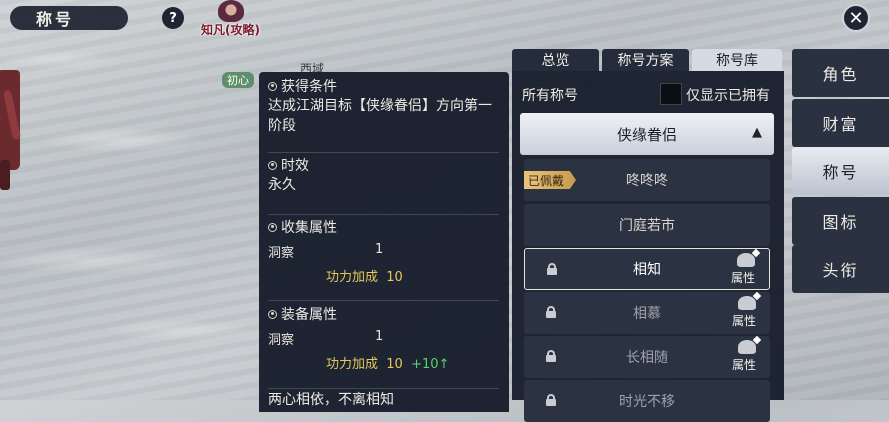  Describe the element at coordinates (840, 269) in the screenshot. I see `sidebar-item-rank: 头衔` at that location.